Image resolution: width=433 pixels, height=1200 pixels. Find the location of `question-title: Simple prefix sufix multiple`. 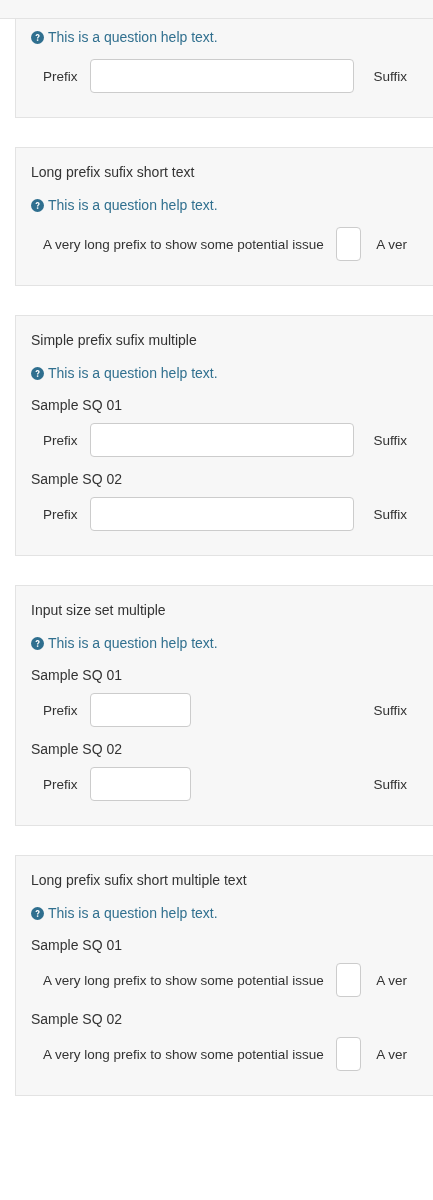

question-title: Simple prefix sufix multiple is located at coordinates (114, 340).